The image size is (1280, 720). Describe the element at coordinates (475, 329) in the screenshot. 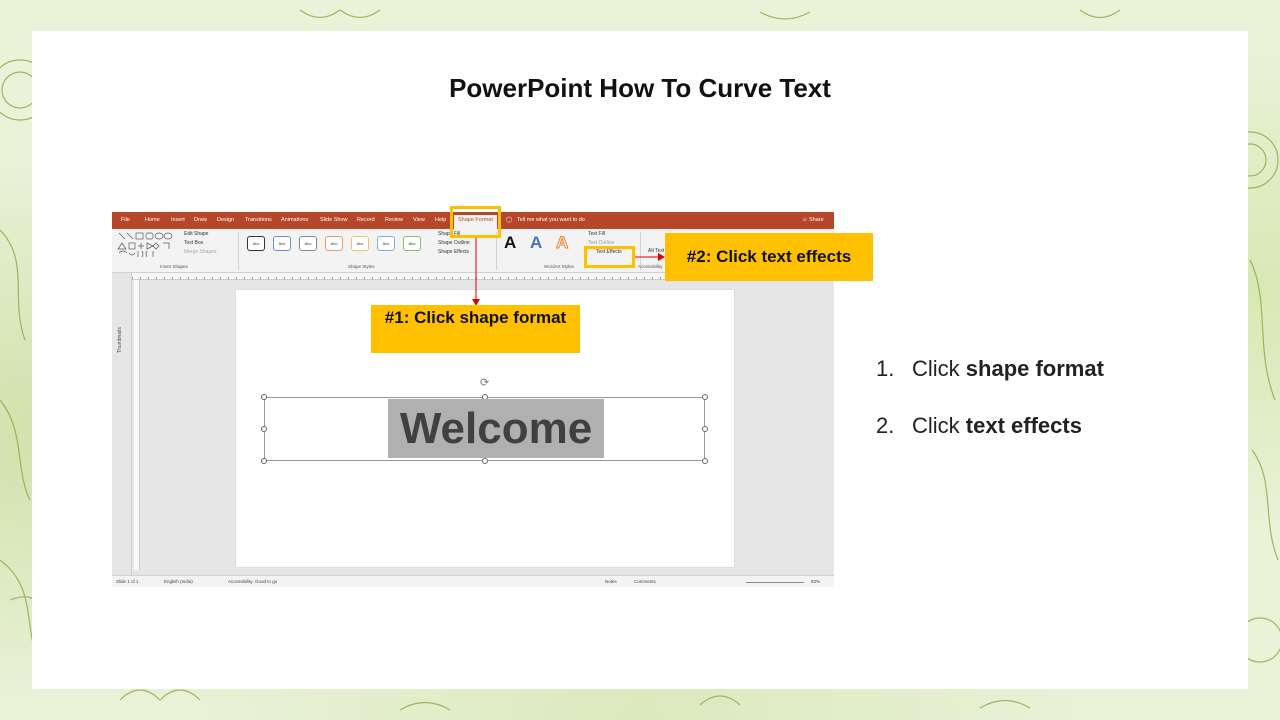

I see `callout-shape-format: #1: Click shape format` at that location.